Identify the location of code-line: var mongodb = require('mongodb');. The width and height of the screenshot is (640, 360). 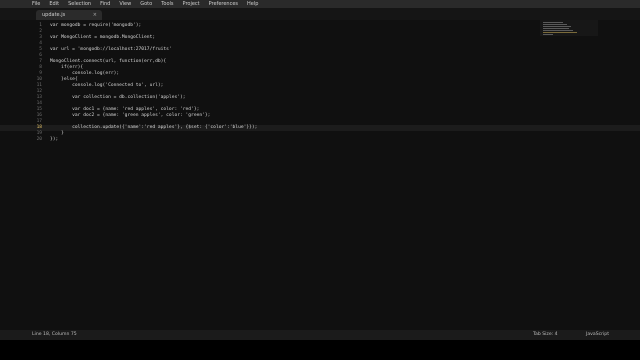
(96, 25).